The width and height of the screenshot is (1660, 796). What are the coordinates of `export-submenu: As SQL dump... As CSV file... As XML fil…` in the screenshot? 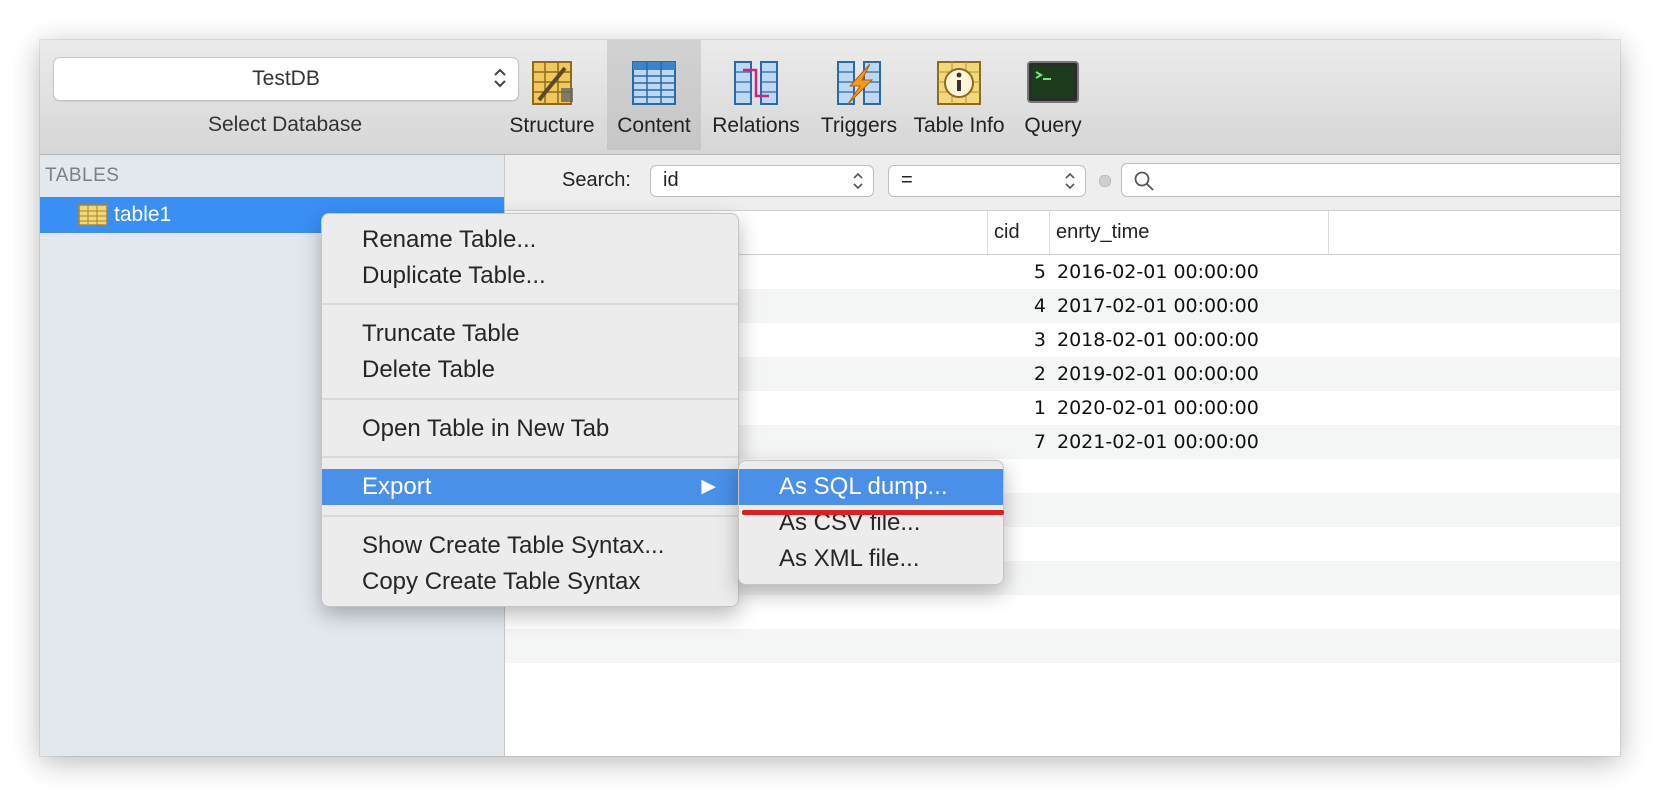 It's located at (871, 522).